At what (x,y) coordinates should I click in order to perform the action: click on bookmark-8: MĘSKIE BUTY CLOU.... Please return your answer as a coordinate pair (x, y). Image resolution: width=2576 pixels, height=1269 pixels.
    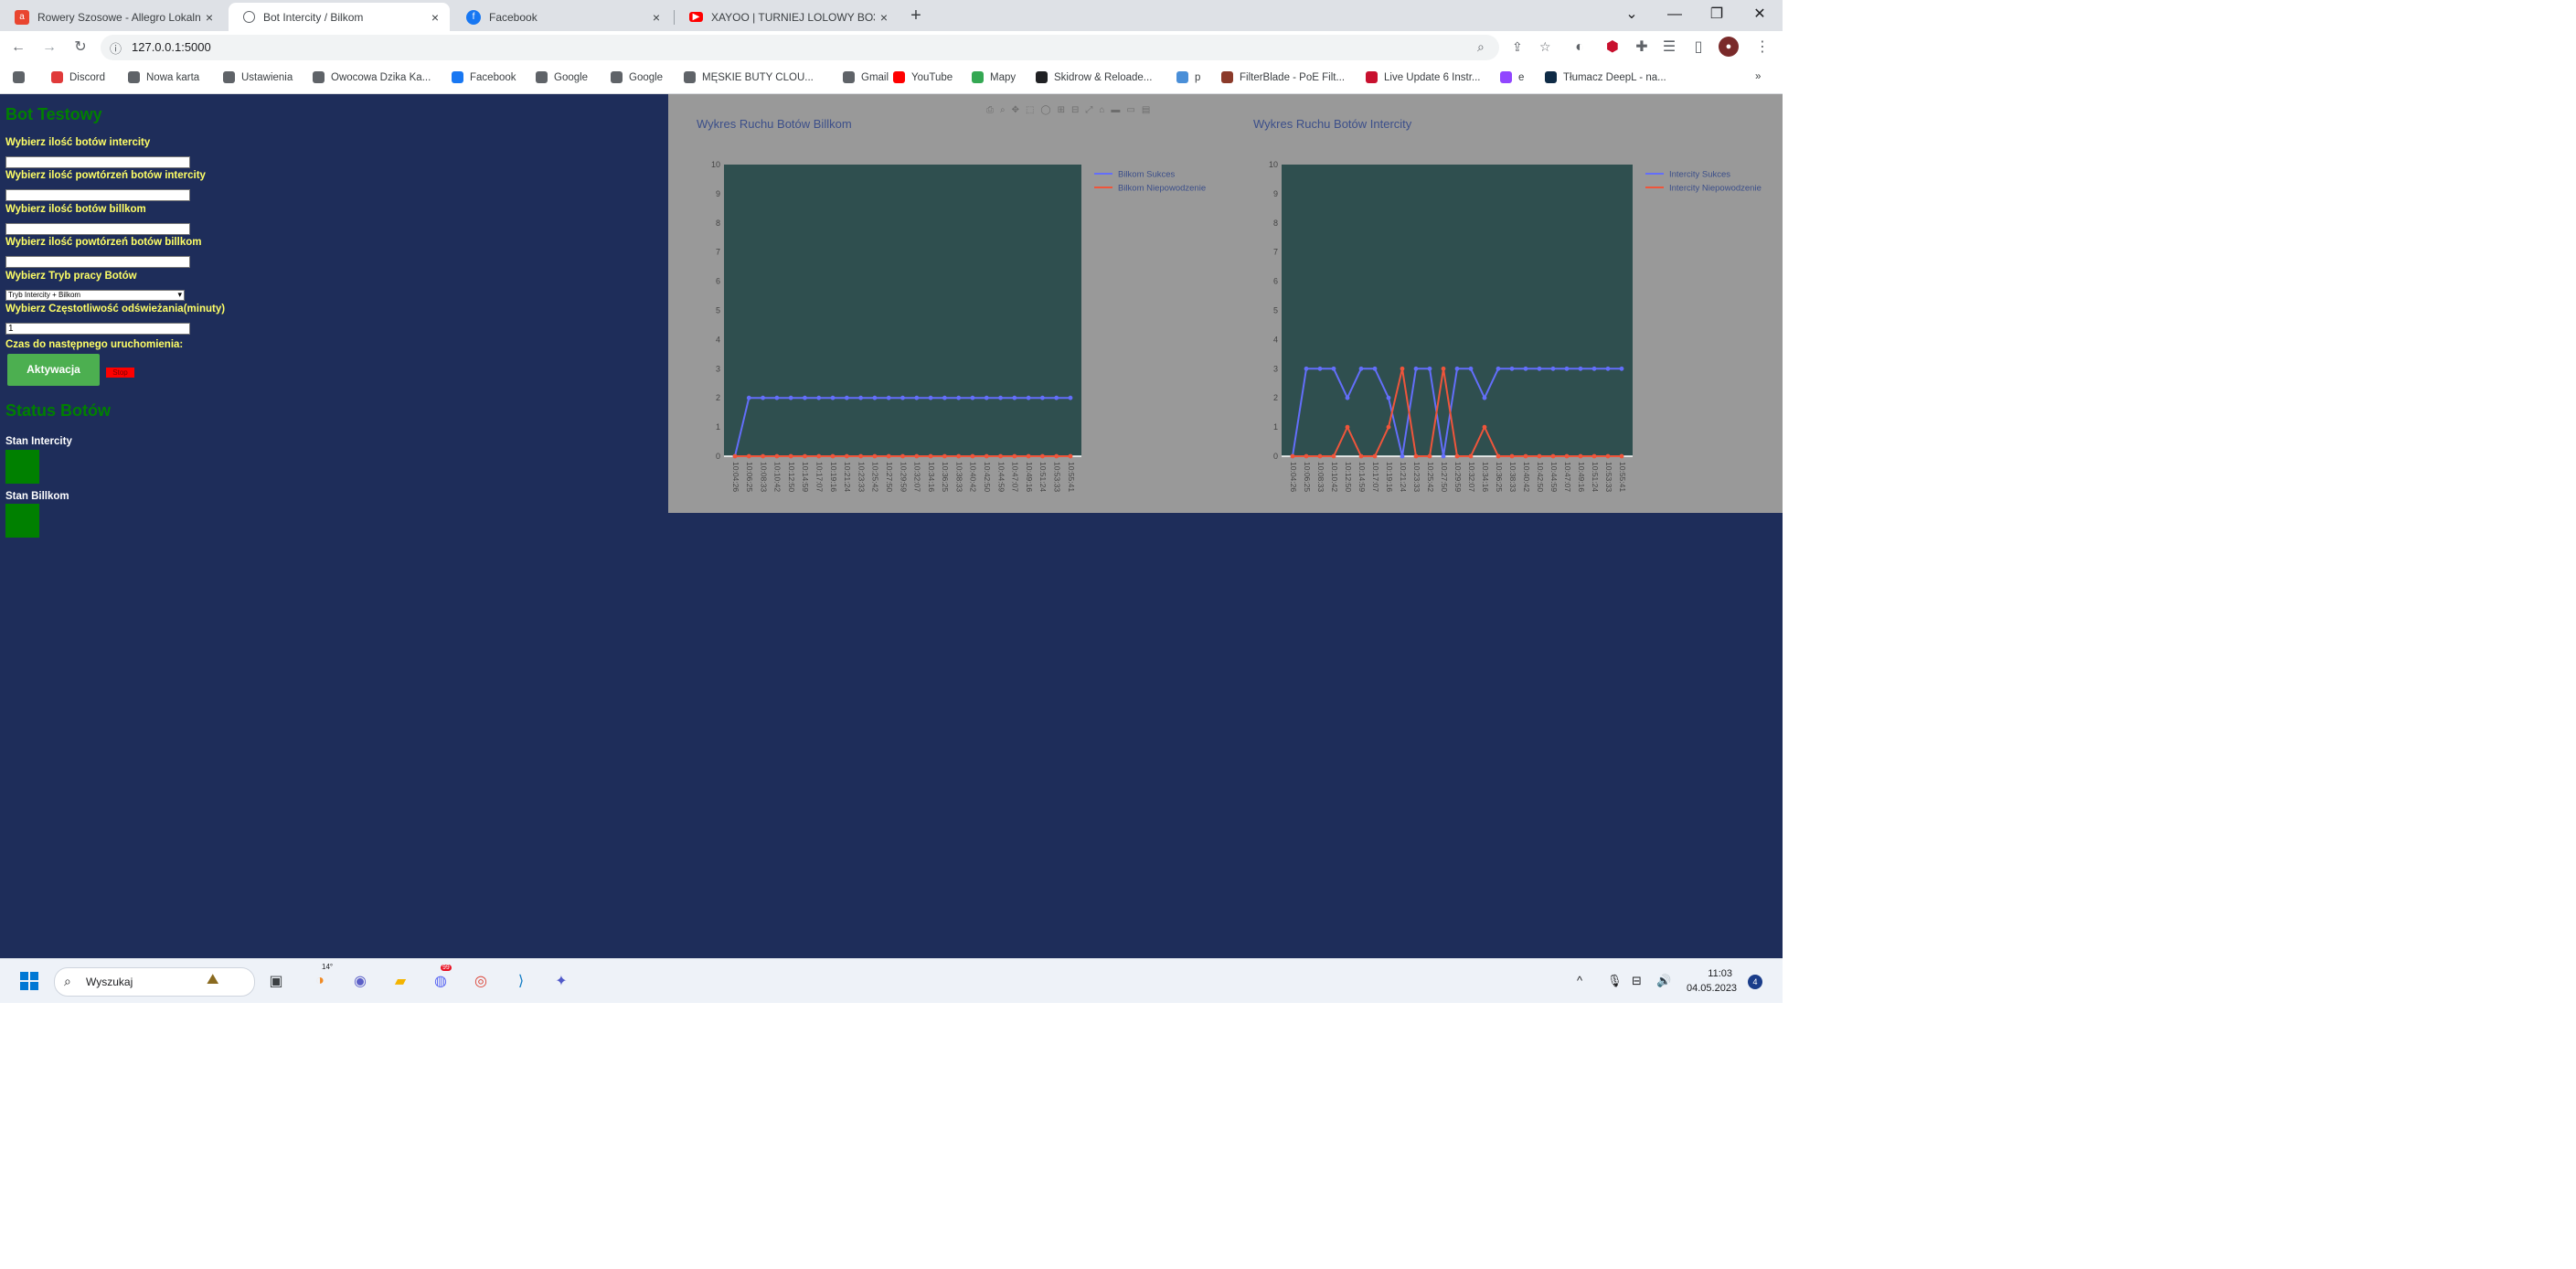
    Looking at the image, I should click on (749, 77).